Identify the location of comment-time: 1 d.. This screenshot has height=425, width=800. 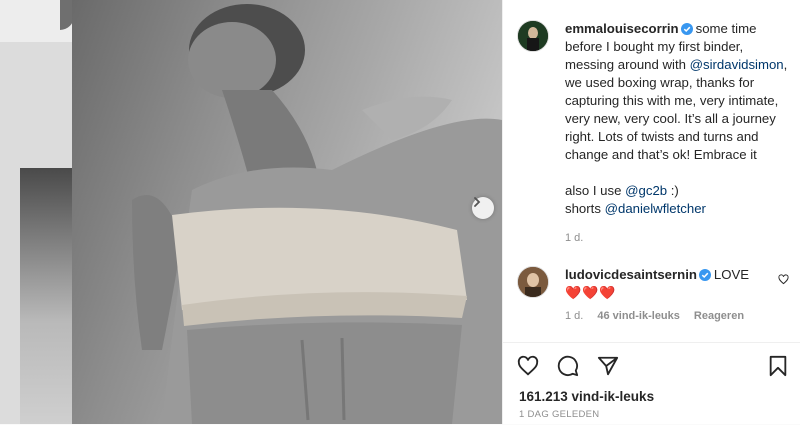
(574, 316).